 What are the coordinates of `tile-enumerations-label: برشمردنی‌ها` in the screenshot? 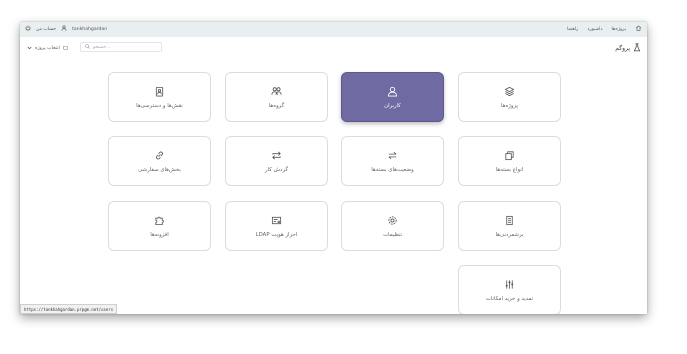 It's located at (509, 234).